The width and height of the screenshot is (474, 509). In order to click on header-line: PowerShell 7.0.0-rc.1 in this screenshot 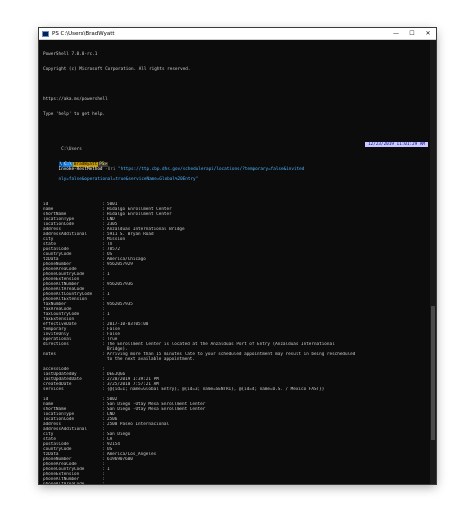, I will do `click(70, 54)`.